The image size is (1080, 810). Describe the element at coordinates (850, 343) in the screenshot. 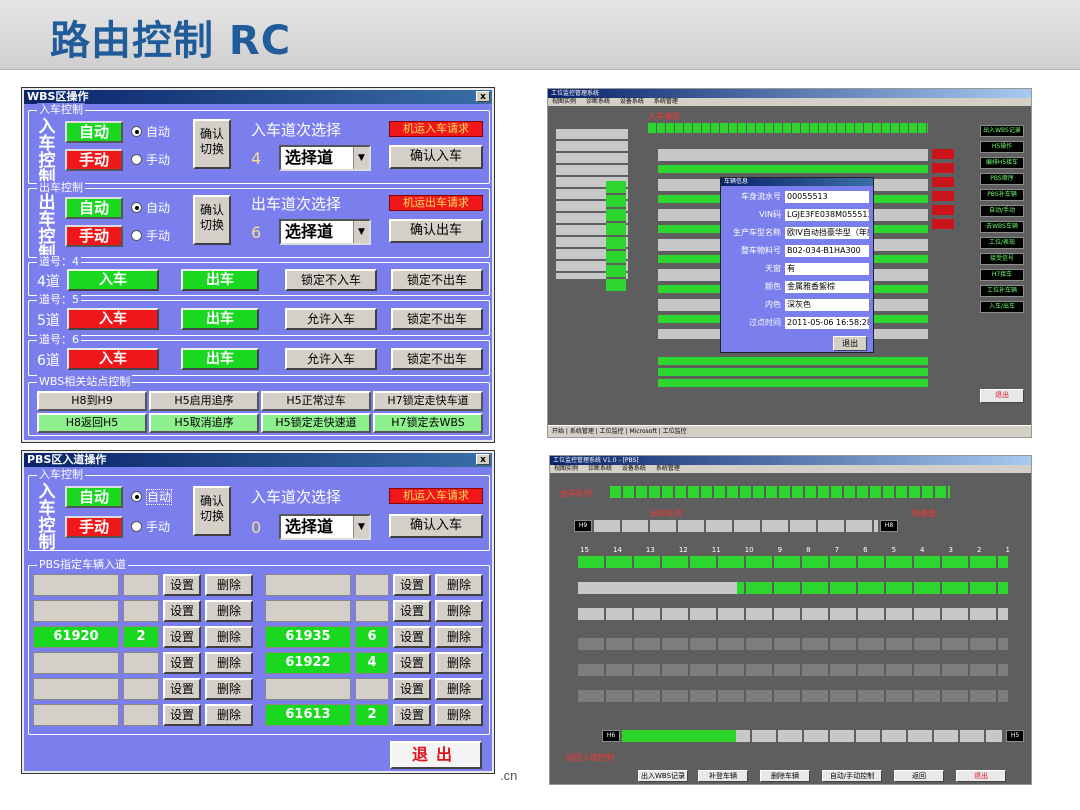

I see `dialog-exit-button: 退出` at that location.